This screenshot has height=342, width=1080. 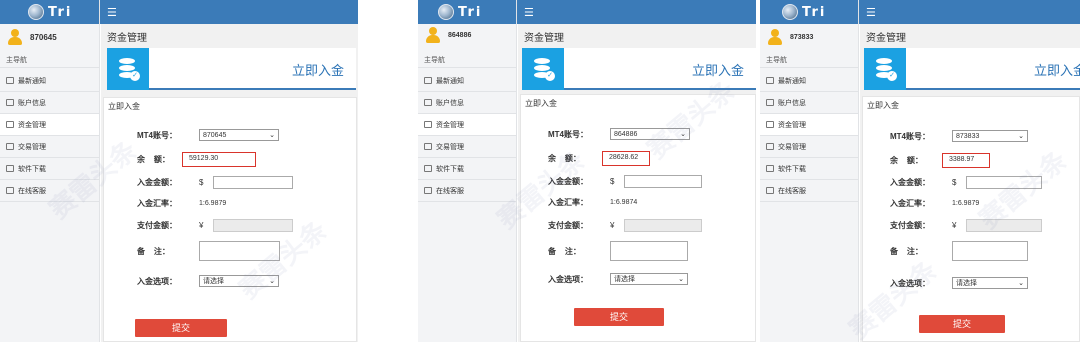 I want to click on user-account-id: 864886, so click(x=460, y=35).